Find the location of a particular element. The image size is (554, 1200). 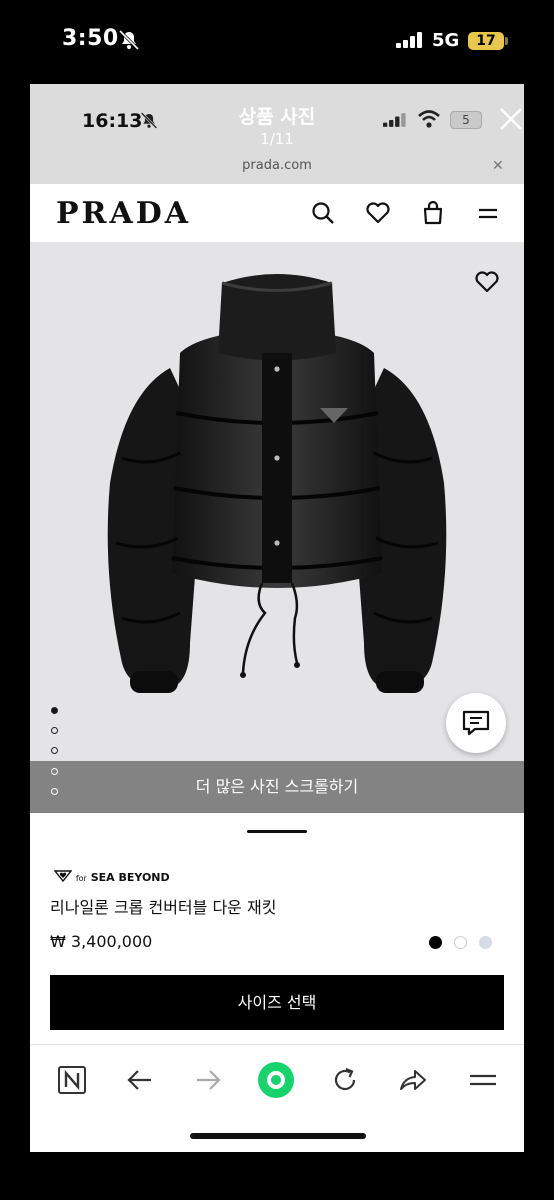

badge-for-text: for is located at coordinates (81, 878).